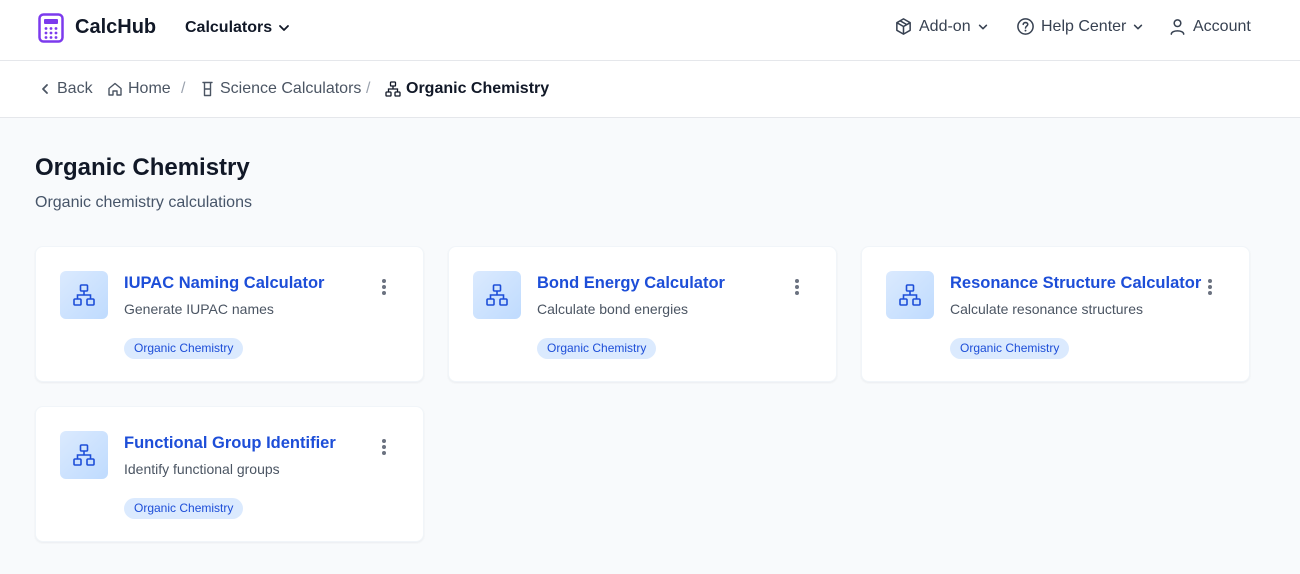 The width and height of the screenshot is (1300, 574). Describe the element at coordinates (478, 88) in the screenshot. I see `breadcrumb-current-label: Organic Chemistry` at that location.